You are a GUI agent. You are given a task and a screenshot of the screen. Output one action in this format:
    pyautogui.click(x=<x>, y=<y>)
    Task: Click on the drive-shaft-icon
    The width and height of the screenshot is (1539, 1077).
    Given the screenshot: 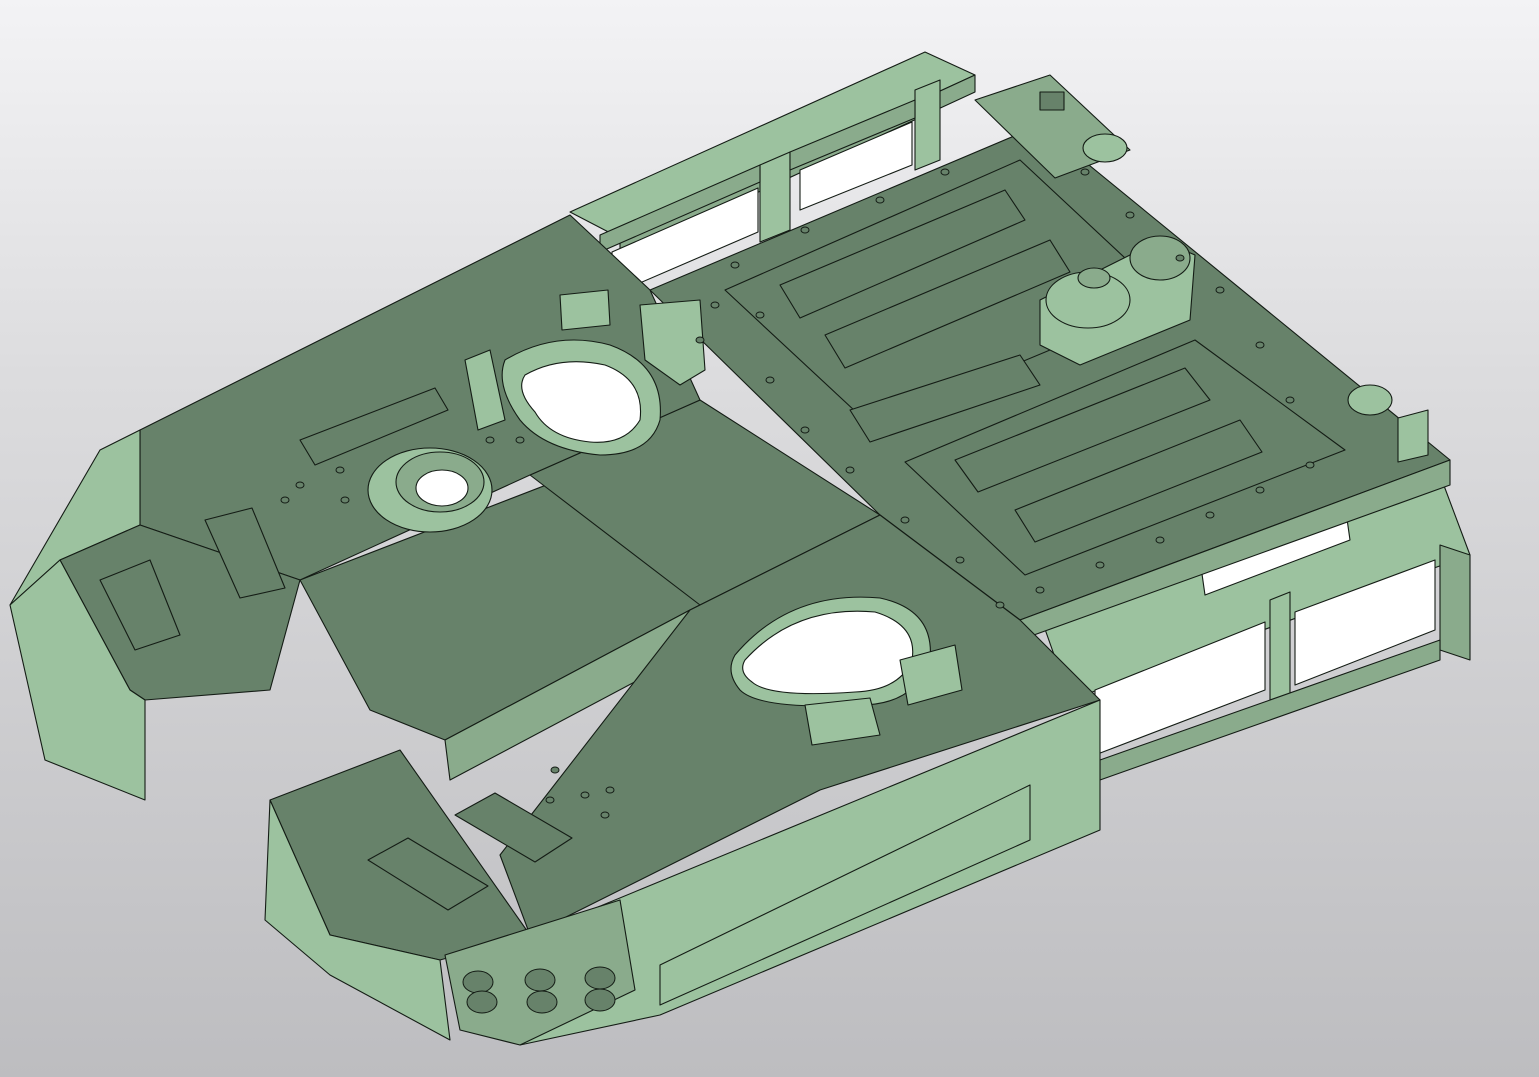 What is the action you would take?
    pyautogui.click(x=1094, y=278)
    